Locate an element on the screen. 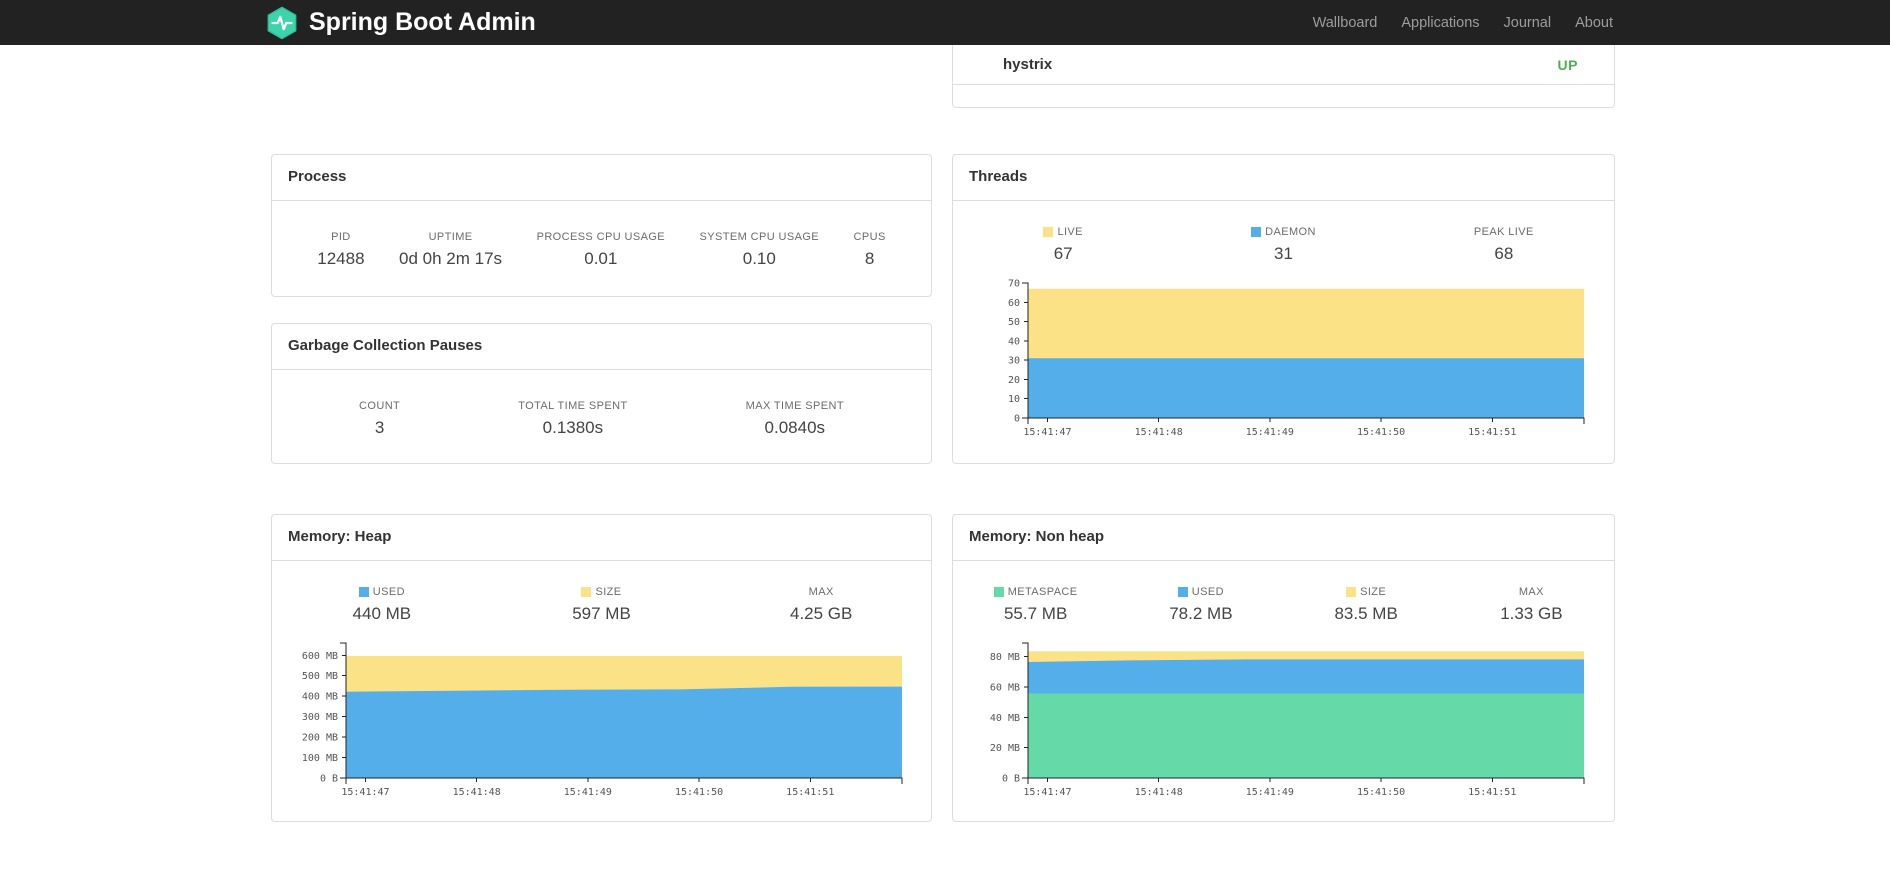  stat-pid: PID 12488 is located at coordinates (341, 249).